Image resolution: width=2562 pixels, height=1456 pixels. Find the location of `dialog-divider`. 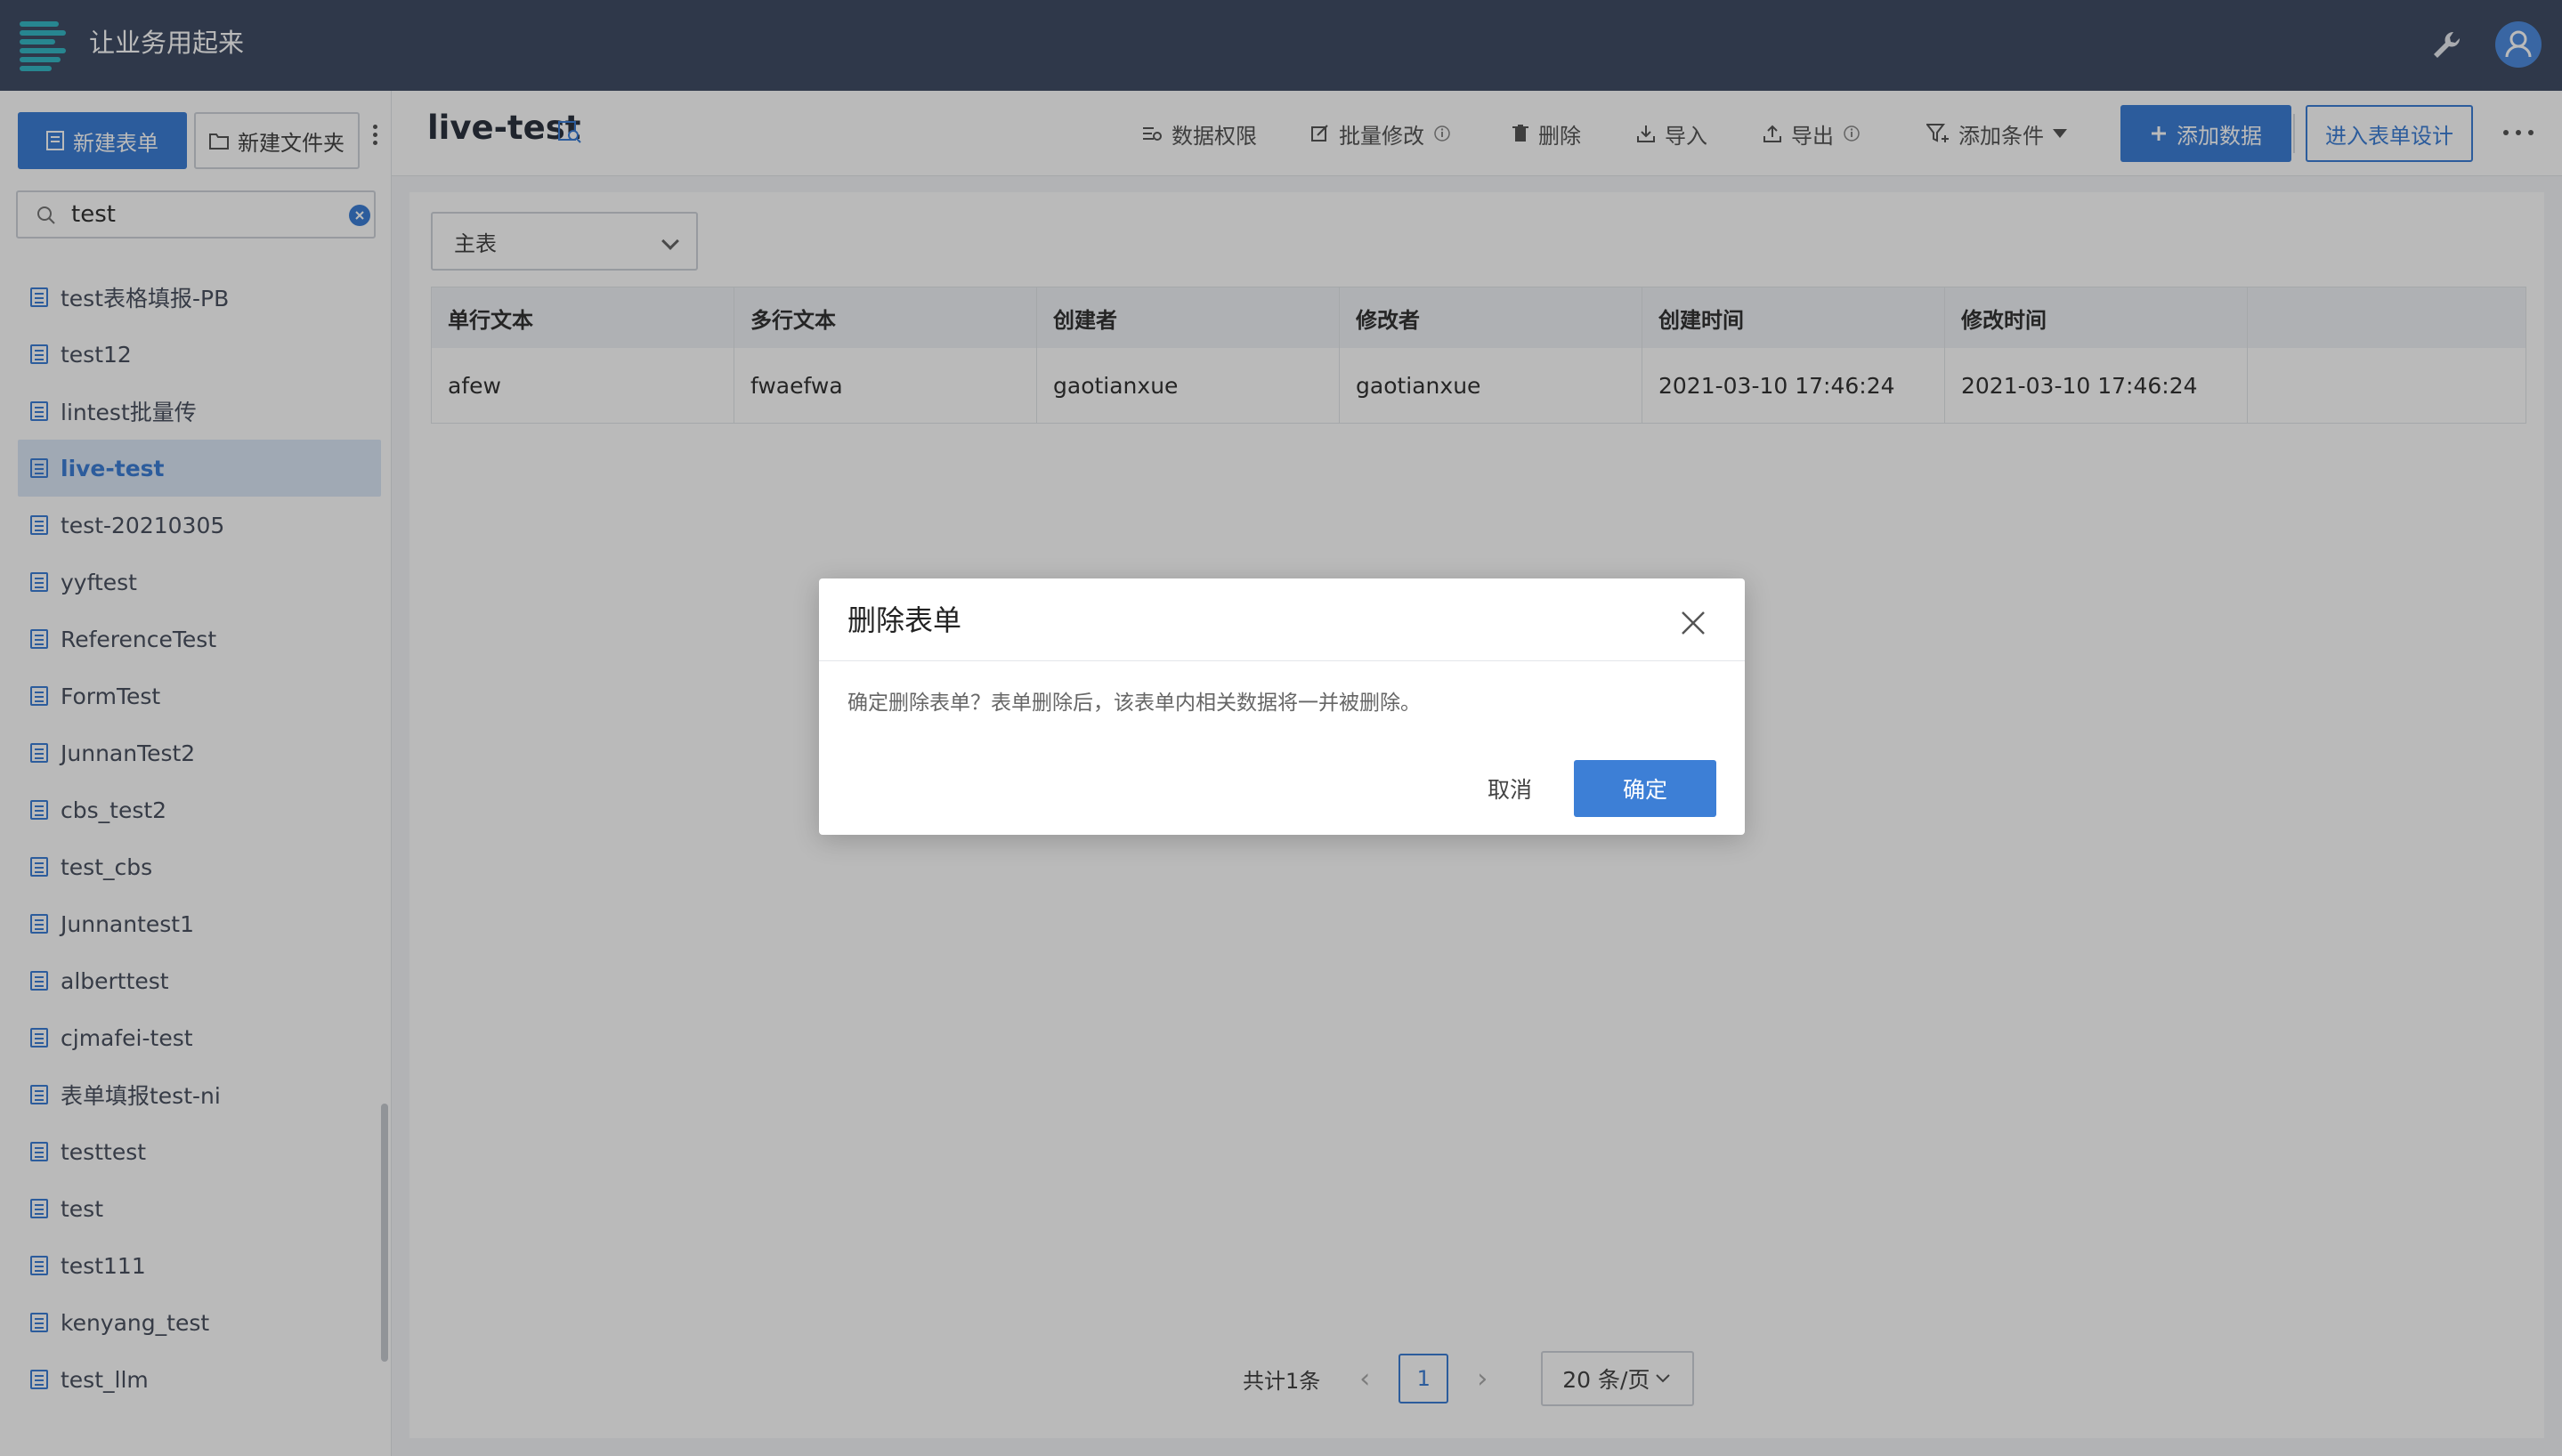

dialog-divider is located at coordinates (1282, 660).